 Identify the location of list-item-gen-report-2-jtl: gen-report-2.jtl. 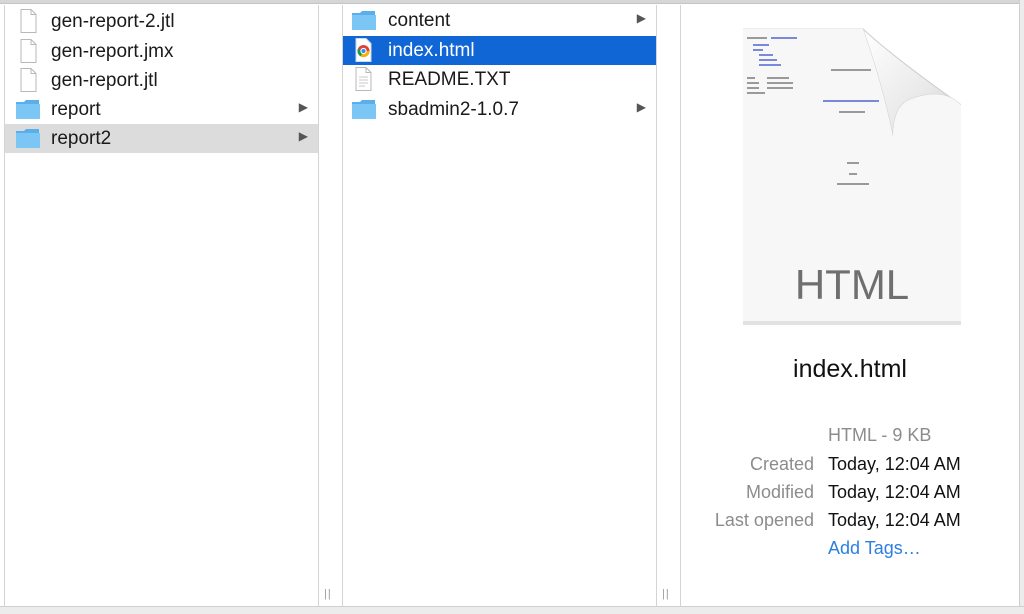
(161, 21).